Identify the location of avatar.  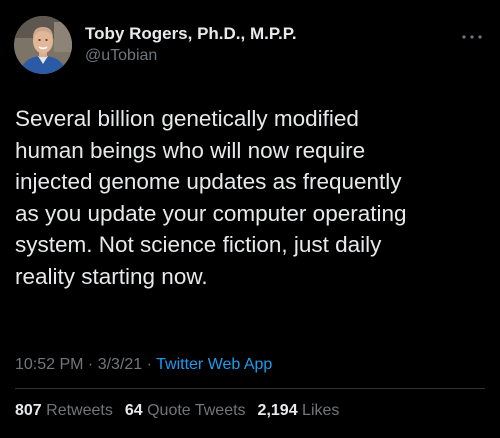
(43, 45).